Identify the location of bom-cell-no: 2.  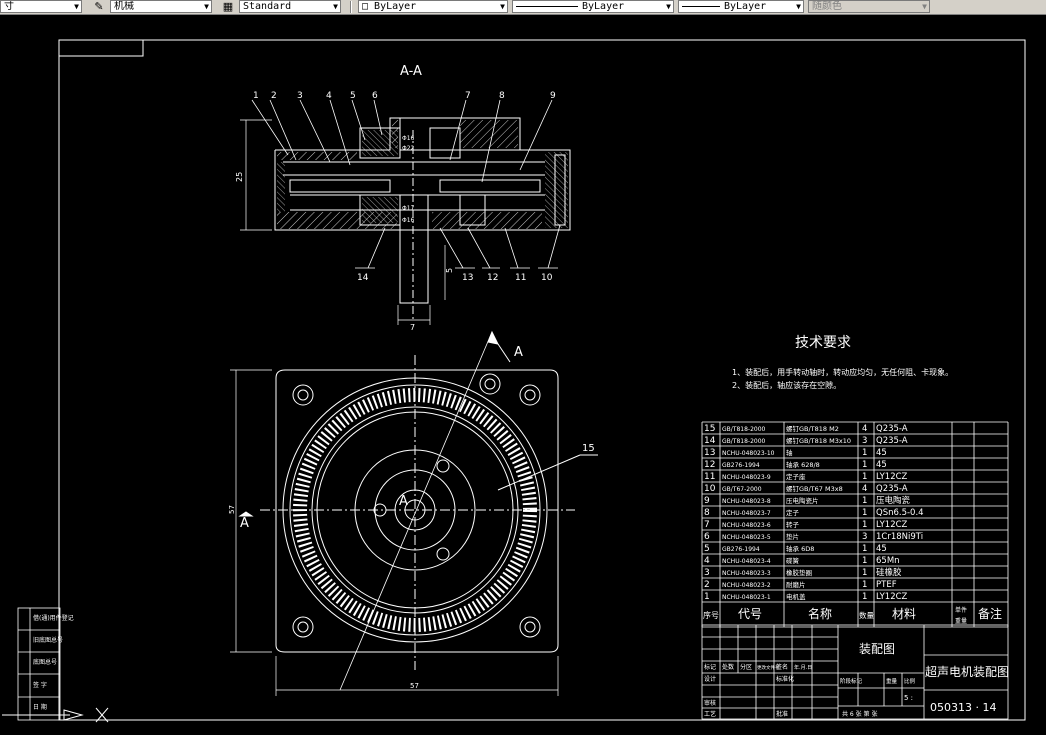
(707, 585).